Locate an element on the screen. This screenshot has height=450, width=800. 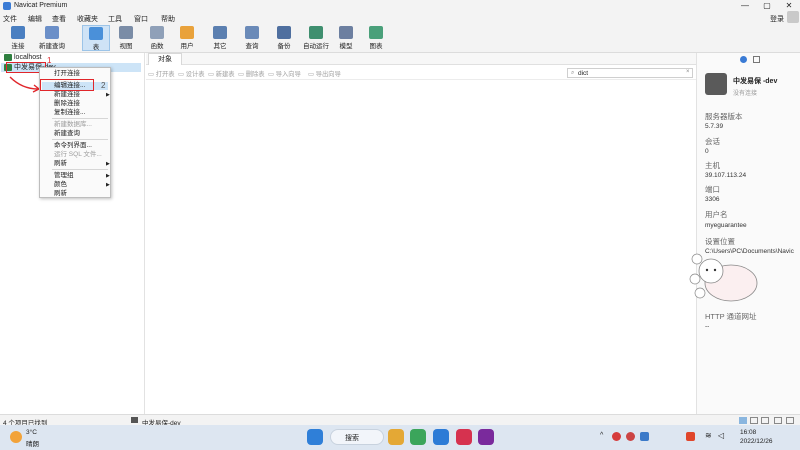
toolbar-query-button: 查询 is located at coordinates (252, 38).